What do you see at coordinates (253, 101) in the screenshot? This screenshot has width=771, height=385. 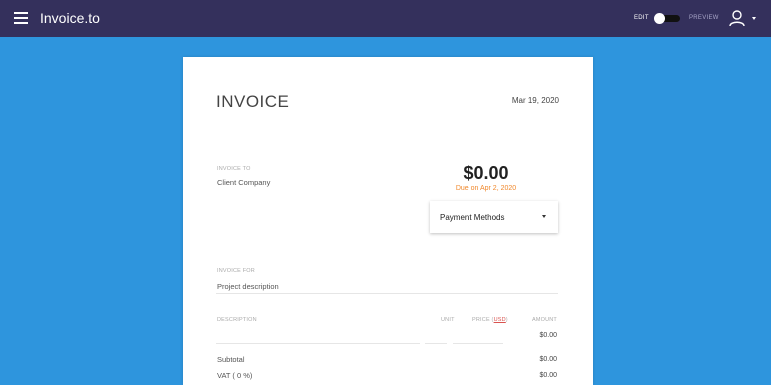 I see `invoice-title: INVOICE` at bounding box center [253, 101].